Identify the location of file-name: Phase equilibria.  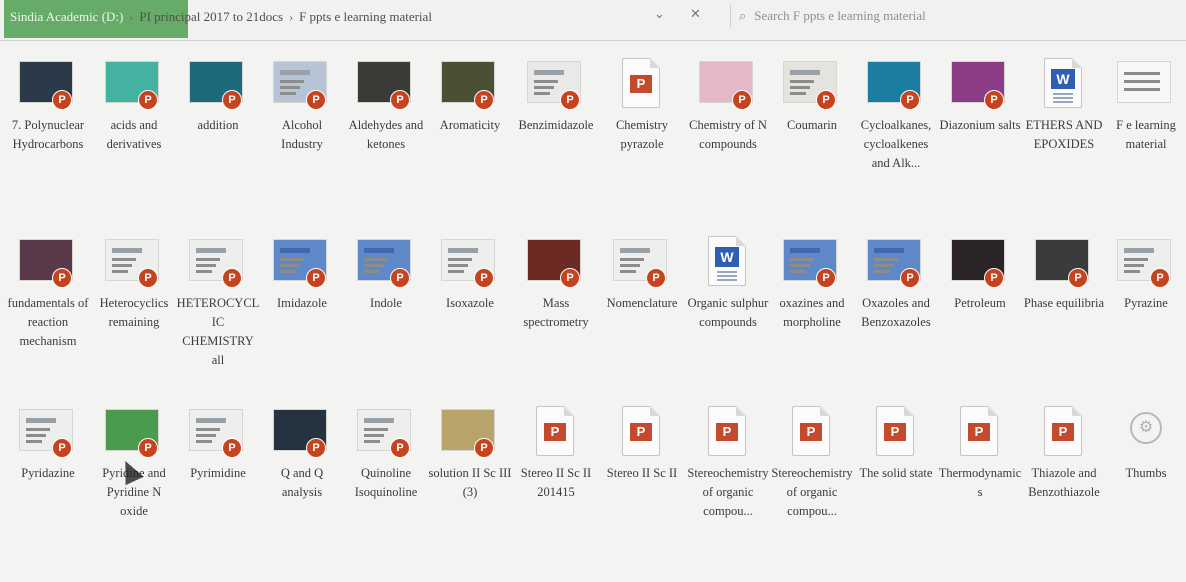
(1064, 303).